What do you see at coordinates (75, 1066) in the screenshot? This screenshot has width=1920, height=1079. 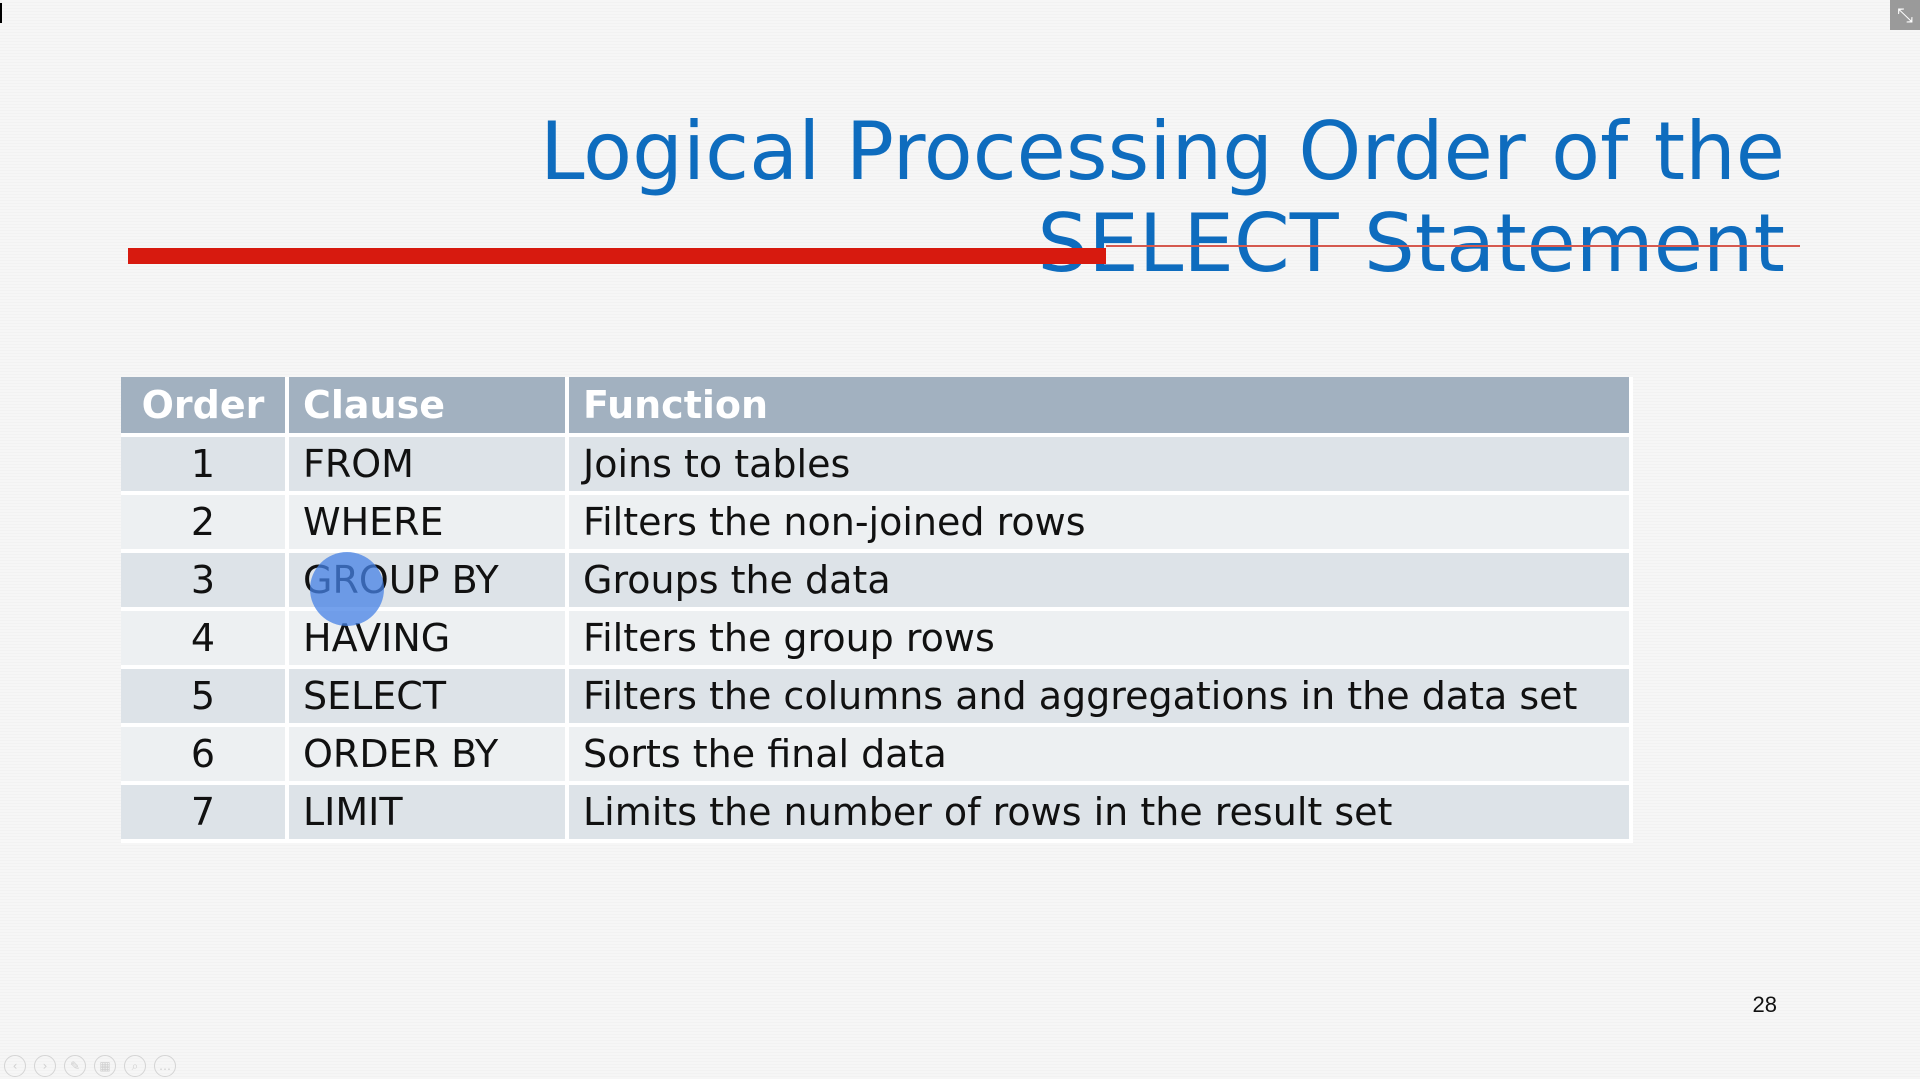 I see `pen-icon: ✎` at bounding box center [75, 1066].